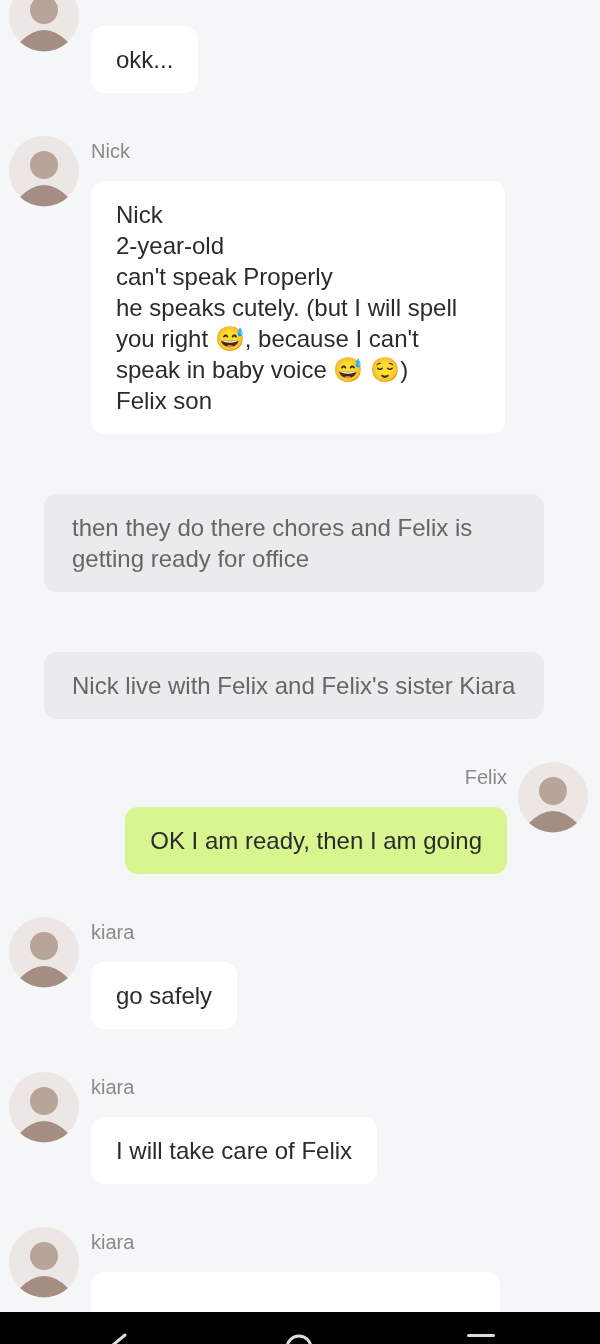 This screenshot has width=600, height=1344. I want to click on message-bubble: go safely, so click(164, 995).